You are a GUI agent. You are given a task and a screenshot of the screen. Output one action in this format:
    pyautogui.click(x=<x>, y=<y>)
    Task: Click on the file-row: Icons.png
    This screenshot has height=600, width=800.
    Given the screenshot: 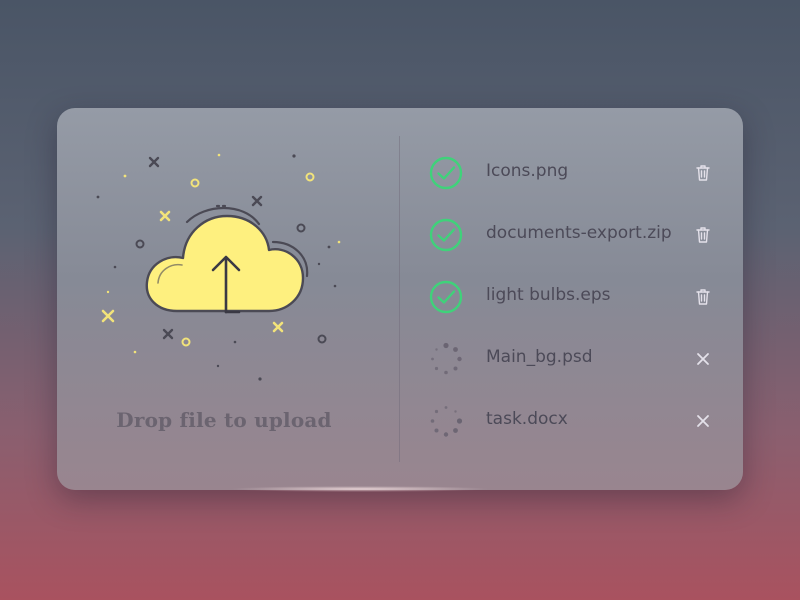 What is the action you would take?
    pyautogui.click(x=571, y=173)
    